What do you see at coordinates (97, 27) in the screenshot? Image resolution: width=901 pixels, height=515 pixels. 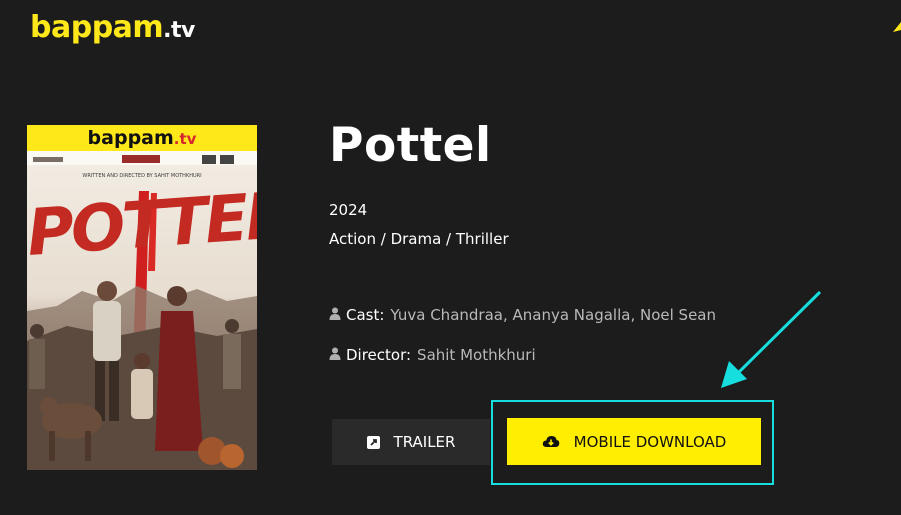 I see `site-logo-main: bappam` at bounding box center [97, 27].